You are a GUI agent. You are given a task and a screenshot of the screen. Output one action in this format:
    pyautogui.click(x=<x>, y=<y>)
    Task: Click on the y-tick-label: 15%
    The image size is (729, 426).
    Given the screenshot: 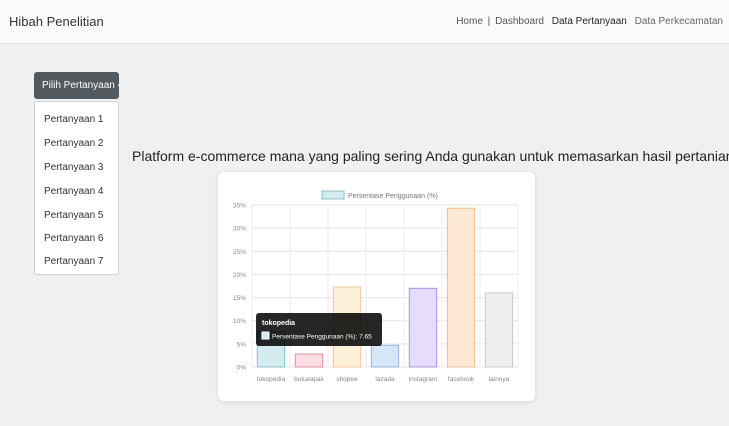 What is the action you would take?
    pyautogui.click(x=239, y=298)
    